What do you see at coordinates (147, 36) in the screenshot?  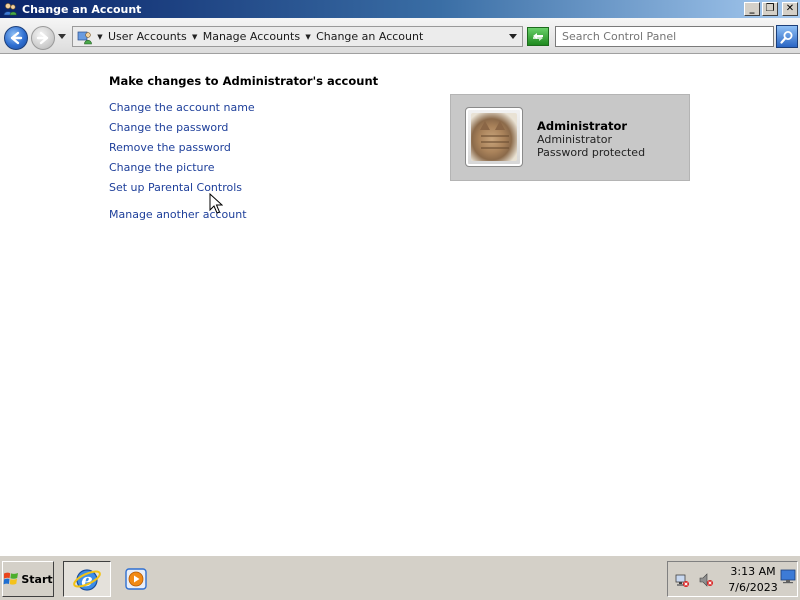 I see `breadcrumb-user-accounts: User Accounts` at bounding box center [147, 36].